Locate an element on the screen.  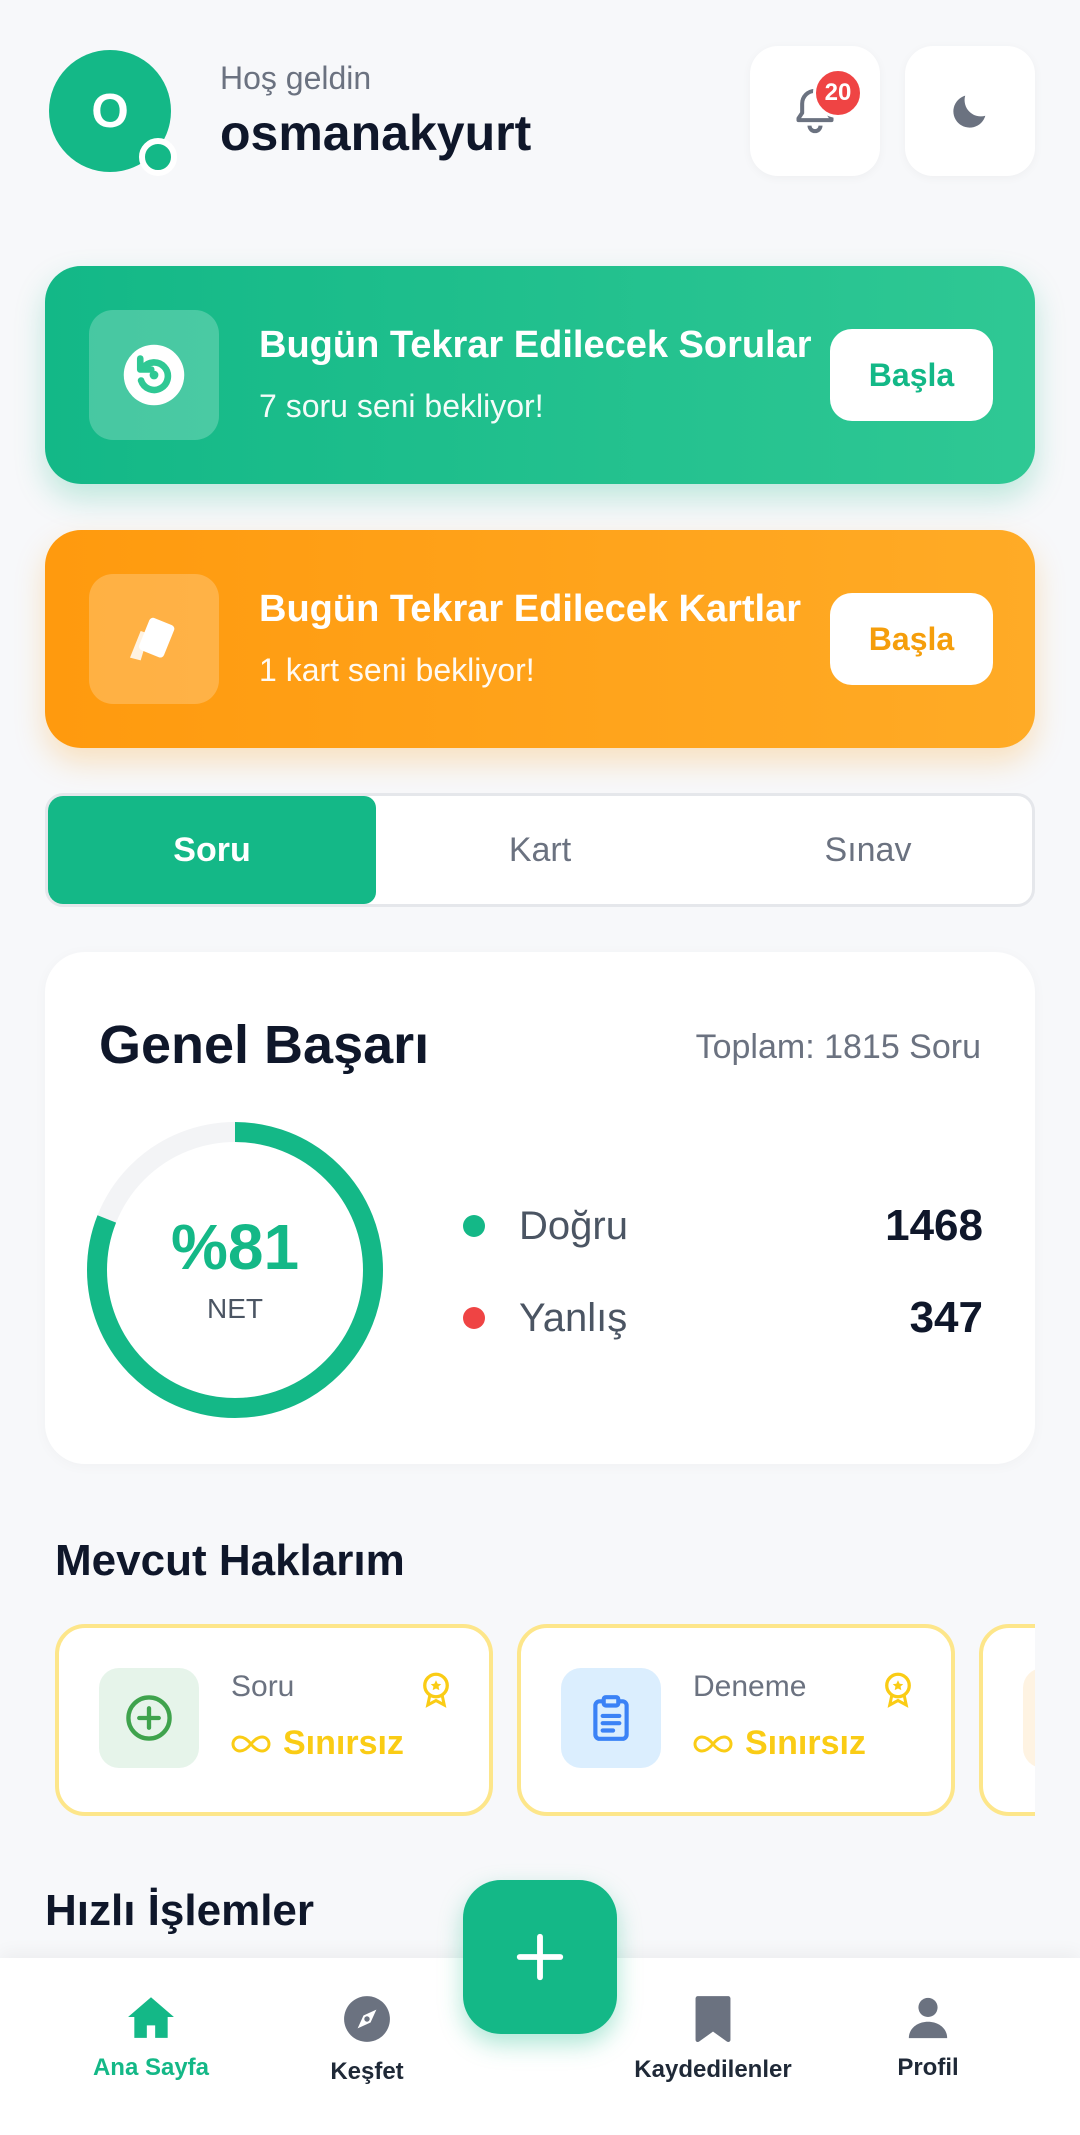
notifications-button: 20 is located at coordinates (815, 111).